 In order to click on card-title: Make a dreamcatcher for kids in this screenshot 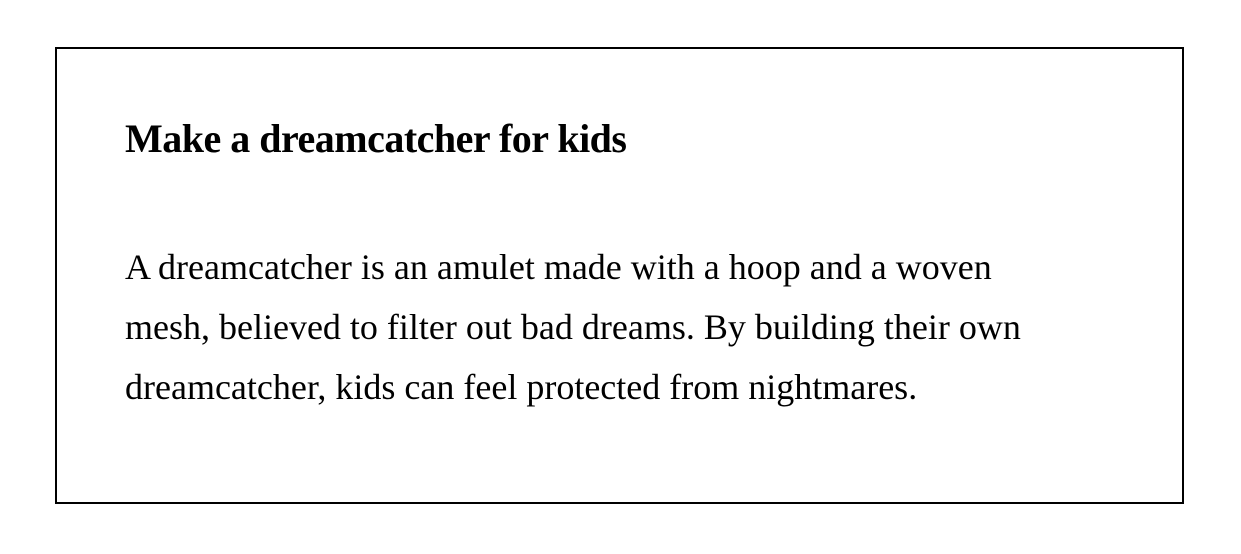, I will do `click(376, 138)`.